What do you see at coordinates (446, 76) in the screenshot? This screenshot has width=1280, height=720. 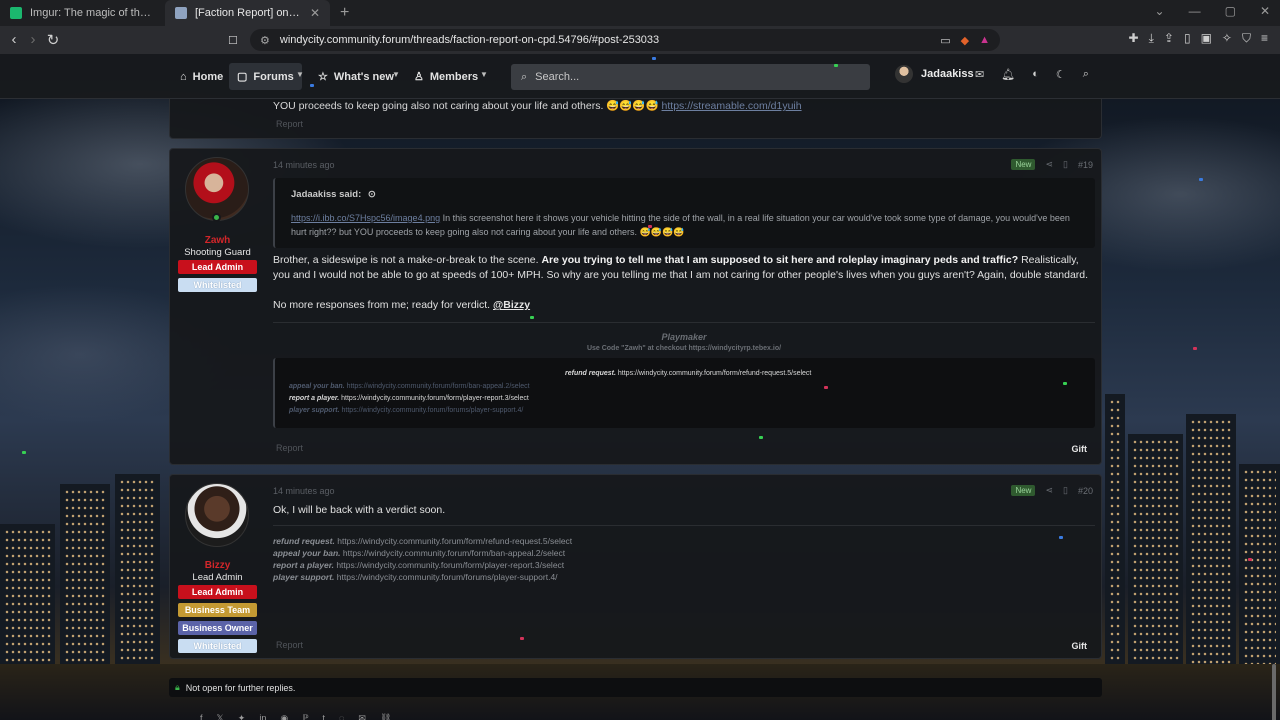 I see `nav-members: ♙ Members` at bounding box center [446, 76].